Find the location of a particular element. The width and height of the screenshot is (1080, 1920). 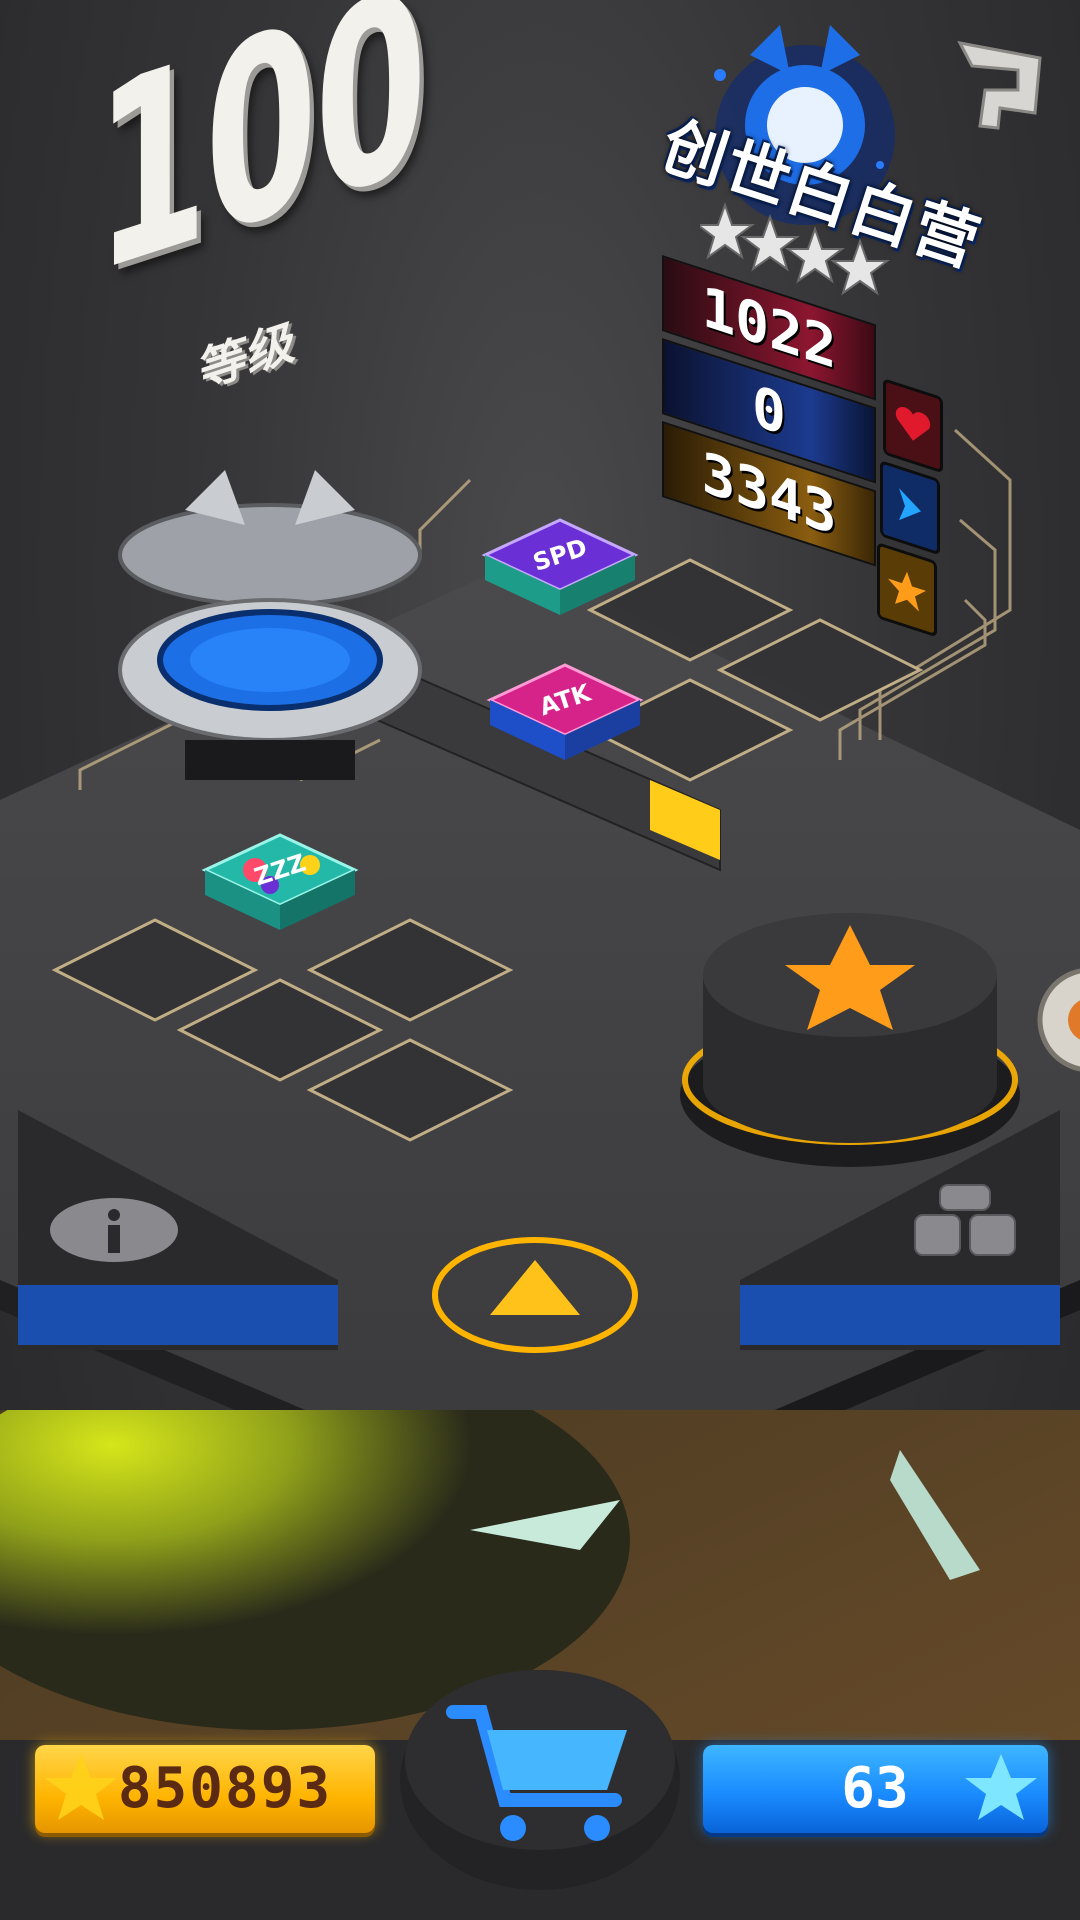

star-icon is located at coordinates (727, 230).